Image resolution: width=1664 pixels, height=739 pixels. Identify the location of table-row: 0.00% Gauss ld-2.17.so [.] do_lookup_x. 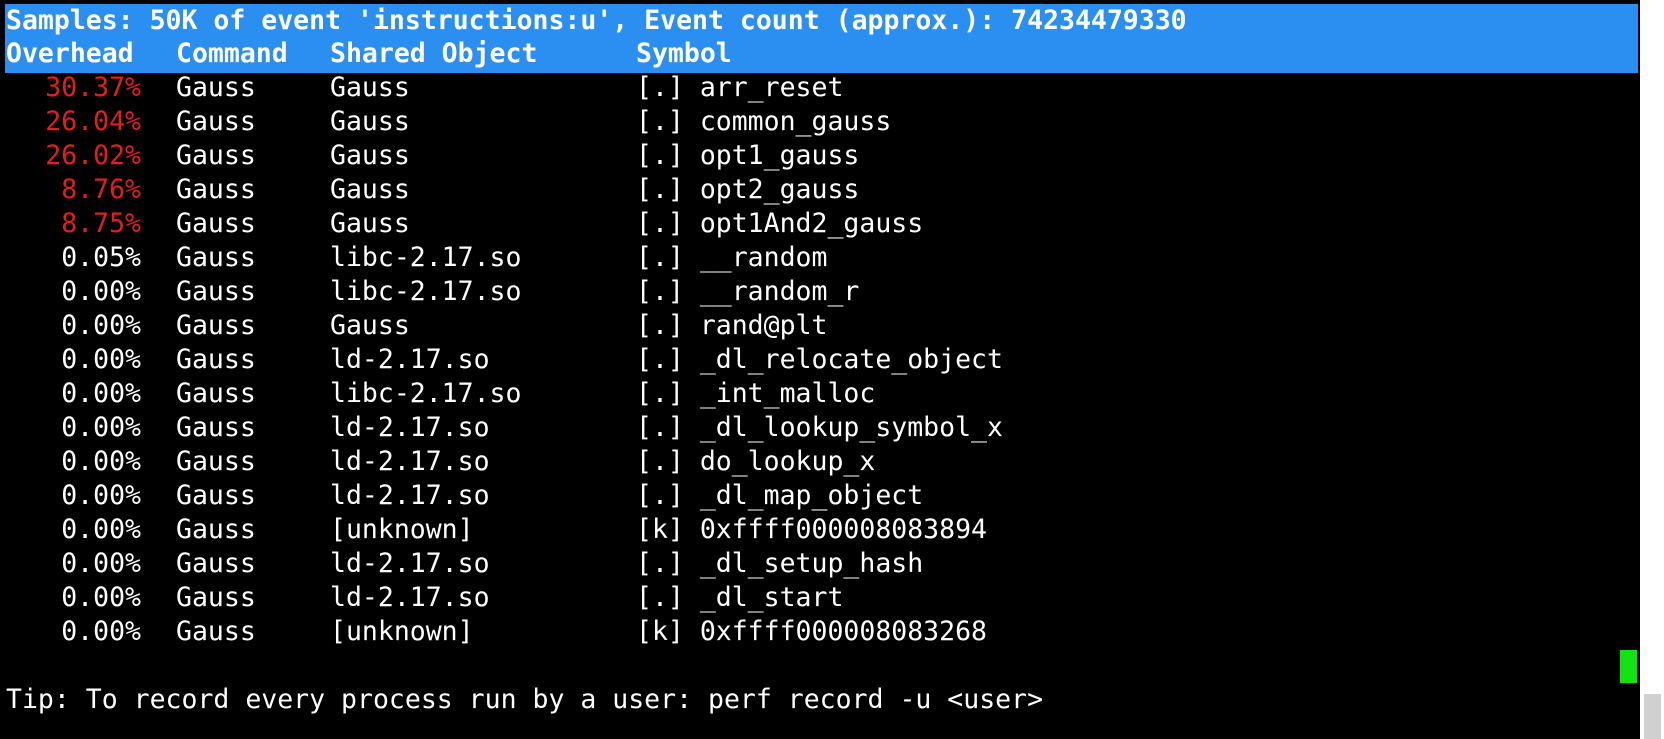
(440, 462).